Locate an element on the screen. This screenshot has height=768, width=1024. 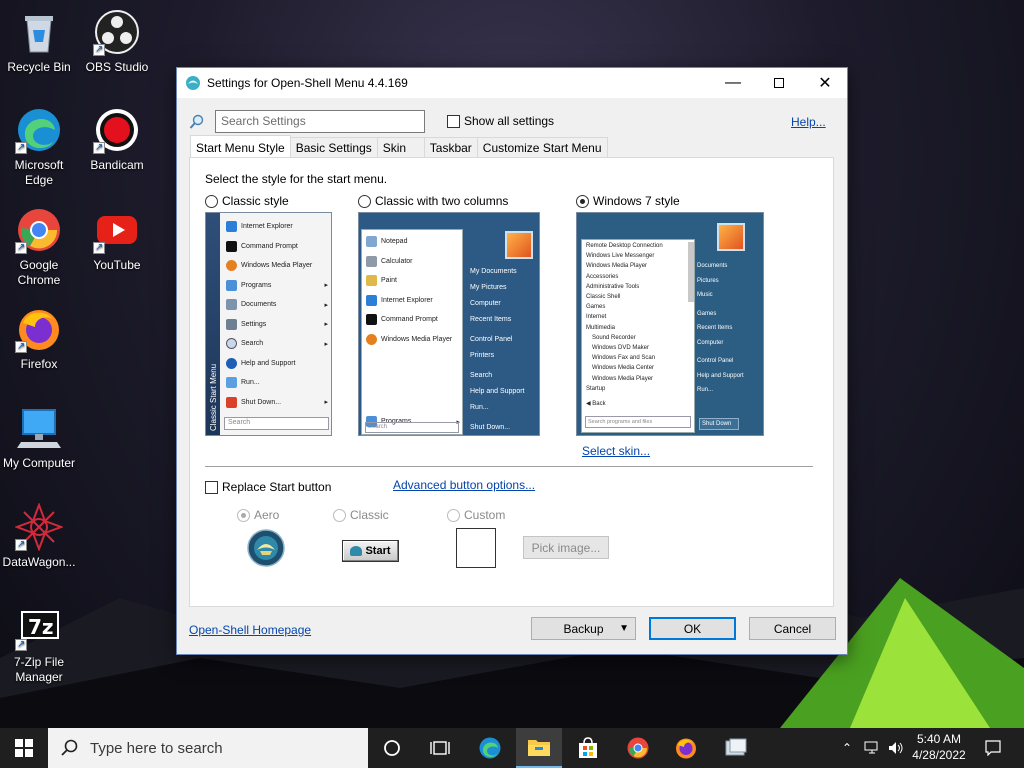
speaker-icon is located at coordinates (896, 748).